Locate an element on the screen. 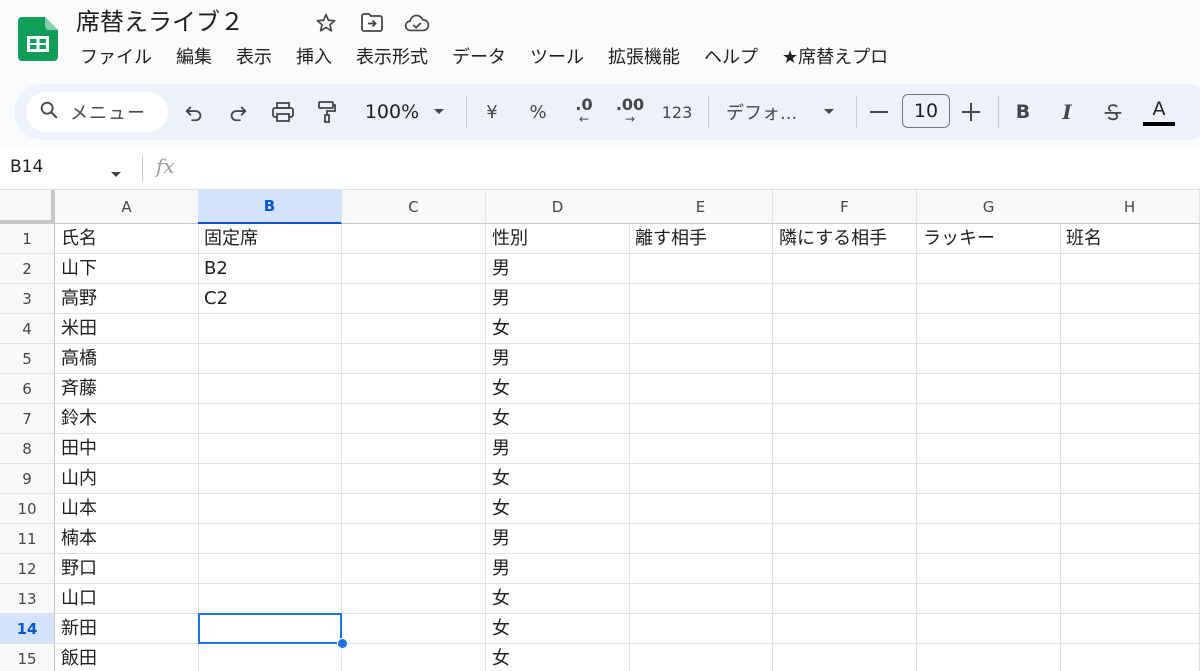 The width and height of the screenshot is (1200, 671). cell-b4 is located at coordinates (270, 329).